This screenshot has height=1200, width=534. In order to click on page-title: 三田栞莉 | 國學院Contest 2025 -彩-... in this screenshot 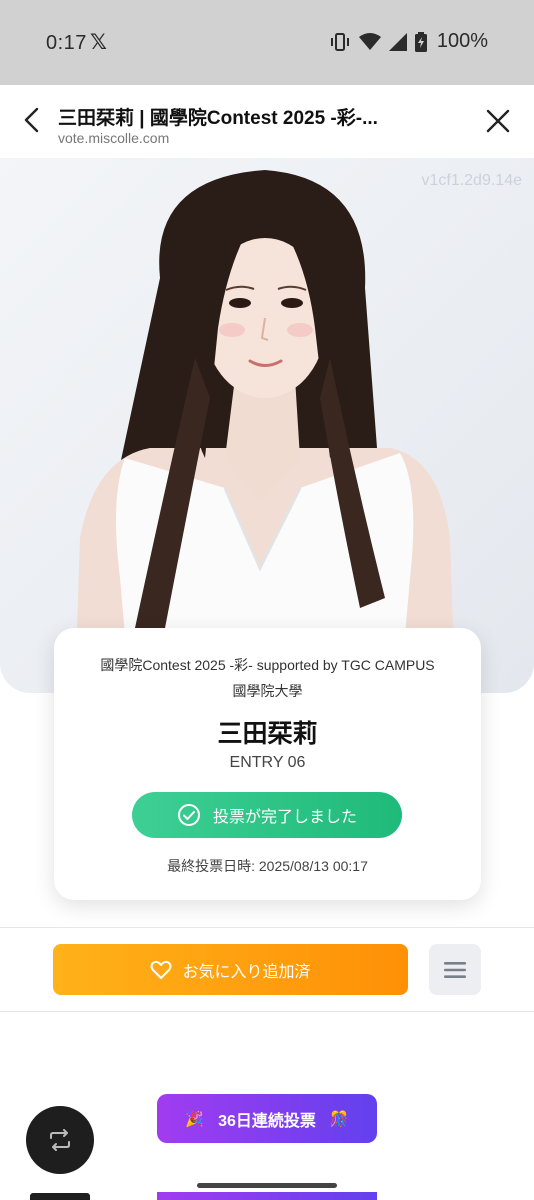, I will do `click(218, 118)`.